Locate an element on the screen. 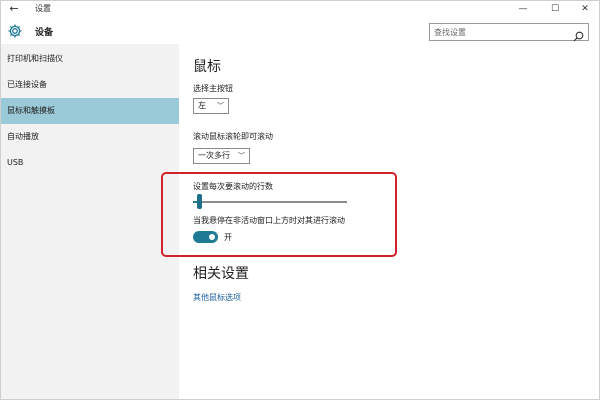  scroll-lines-slider-track is located at coordinates (270, 202).